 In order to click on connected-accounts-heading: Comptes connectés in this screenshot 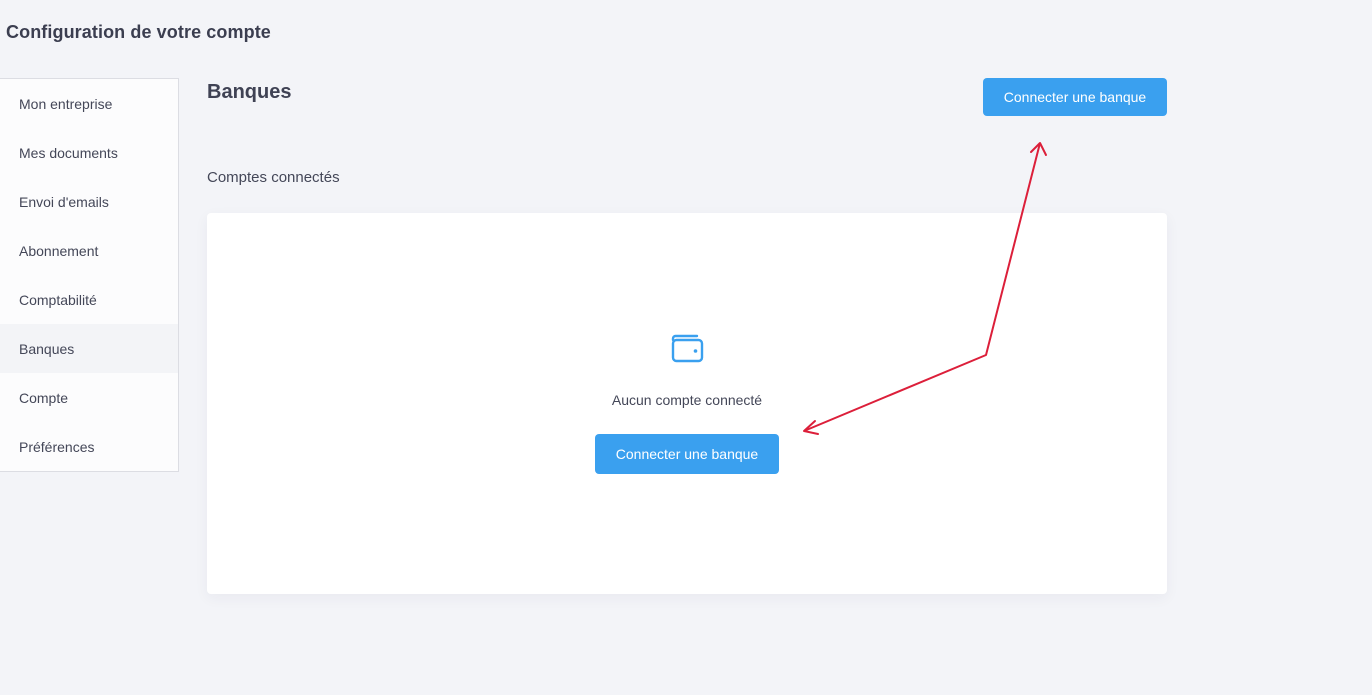, I will do `click(273, 177)`.